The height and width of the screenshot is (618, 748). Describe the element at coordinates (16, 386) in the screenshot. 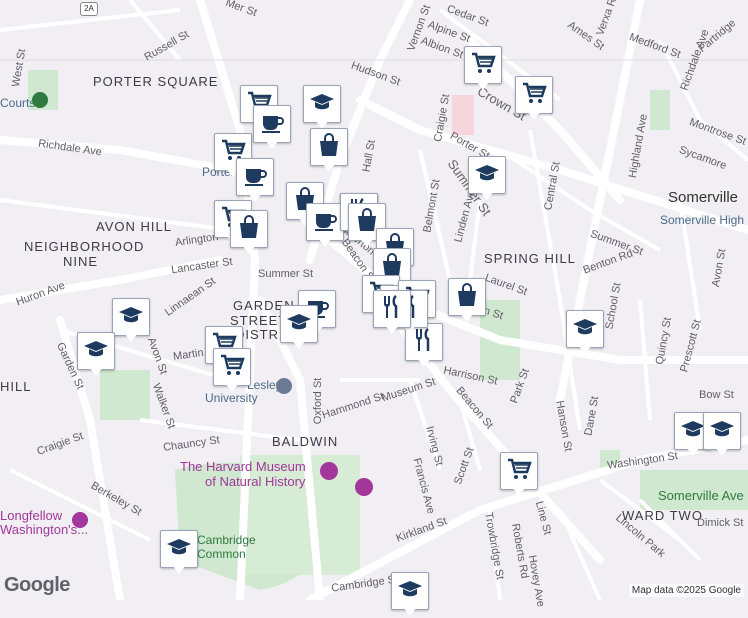

I see `area-label-hill: HILL` at that location.